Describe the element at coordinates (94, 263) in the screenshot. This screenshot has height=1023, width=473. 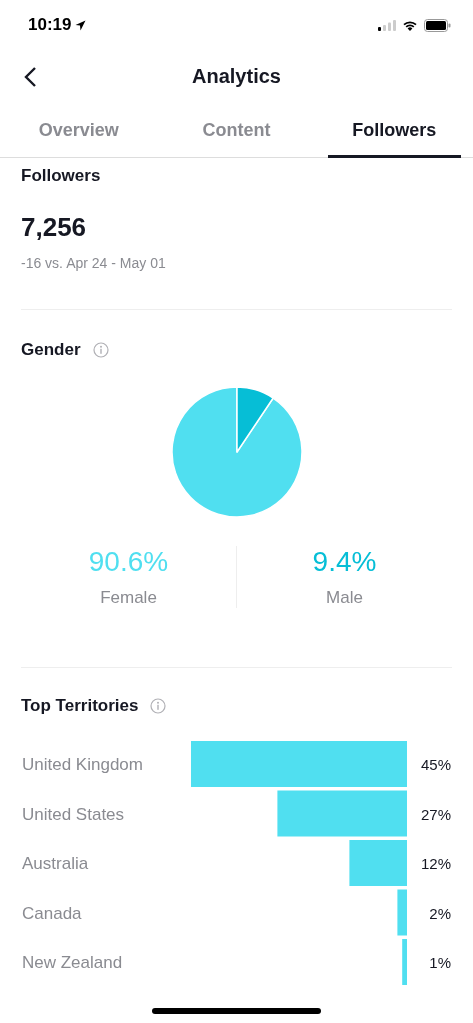
I see `follower-change: -16 vs. Apr 24 - May 01` at that location.